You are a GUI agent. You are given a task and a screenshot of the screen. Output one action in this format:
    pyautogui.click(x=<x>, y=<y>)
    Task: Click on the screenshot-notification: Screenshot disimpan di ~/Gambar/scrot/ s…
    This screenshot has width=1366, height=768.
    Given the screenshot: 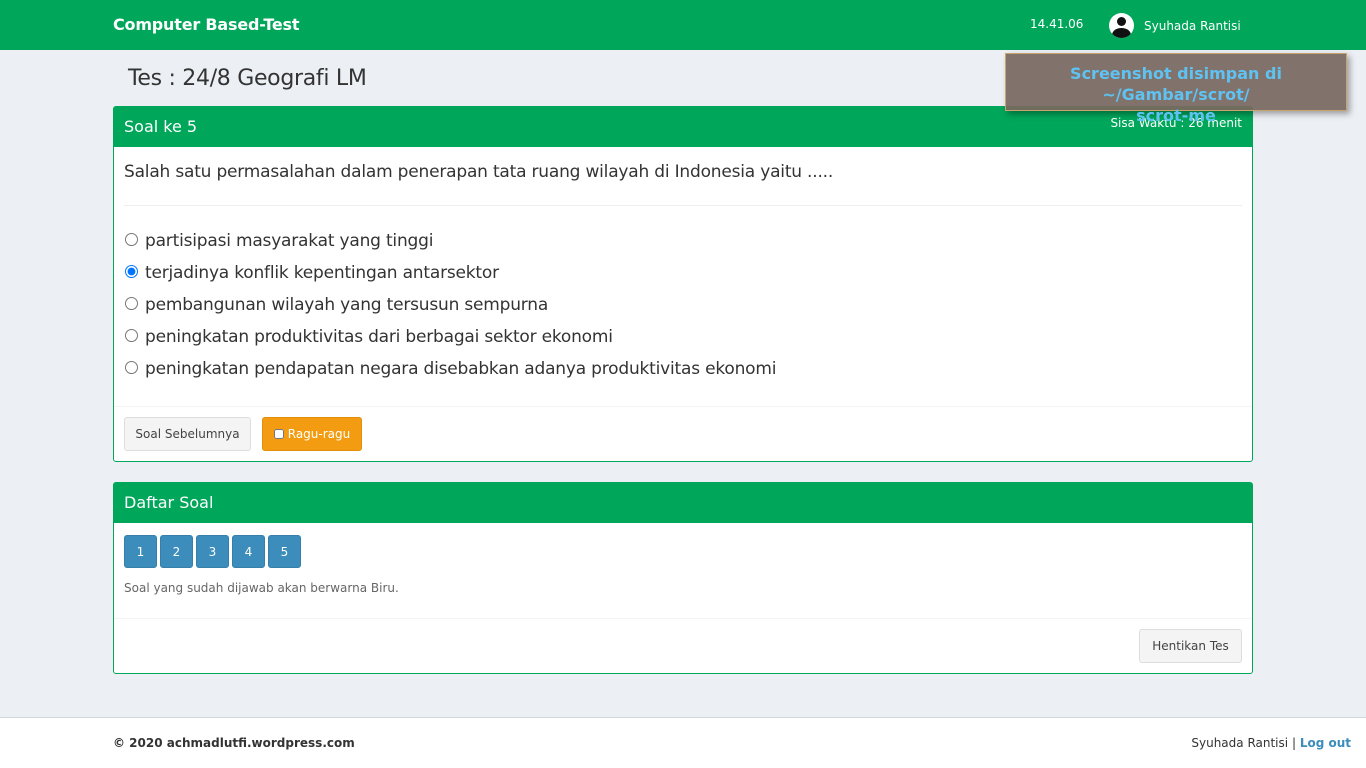 What is the action you would take?
    pyautogui.click(x=1176, y=89)
    